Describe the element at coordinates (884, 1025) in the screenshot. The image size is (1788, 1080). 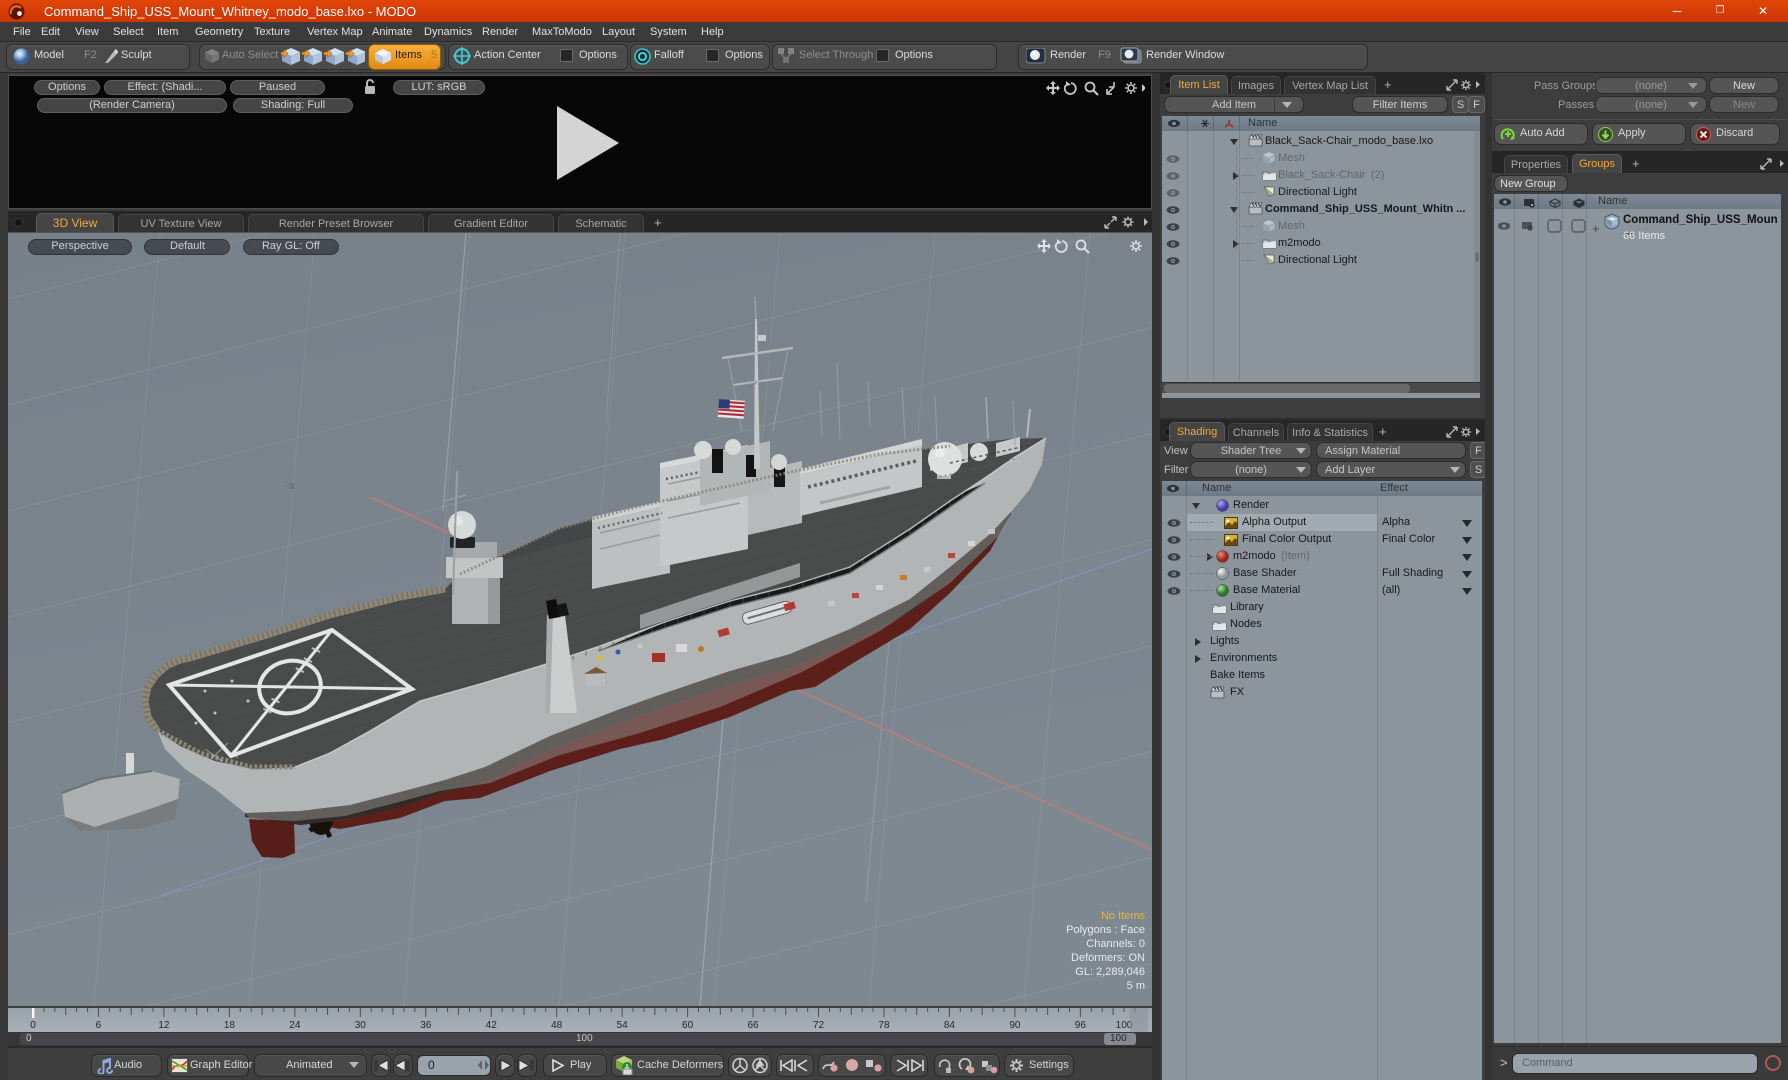
I see `svg-text: 78` at that location.